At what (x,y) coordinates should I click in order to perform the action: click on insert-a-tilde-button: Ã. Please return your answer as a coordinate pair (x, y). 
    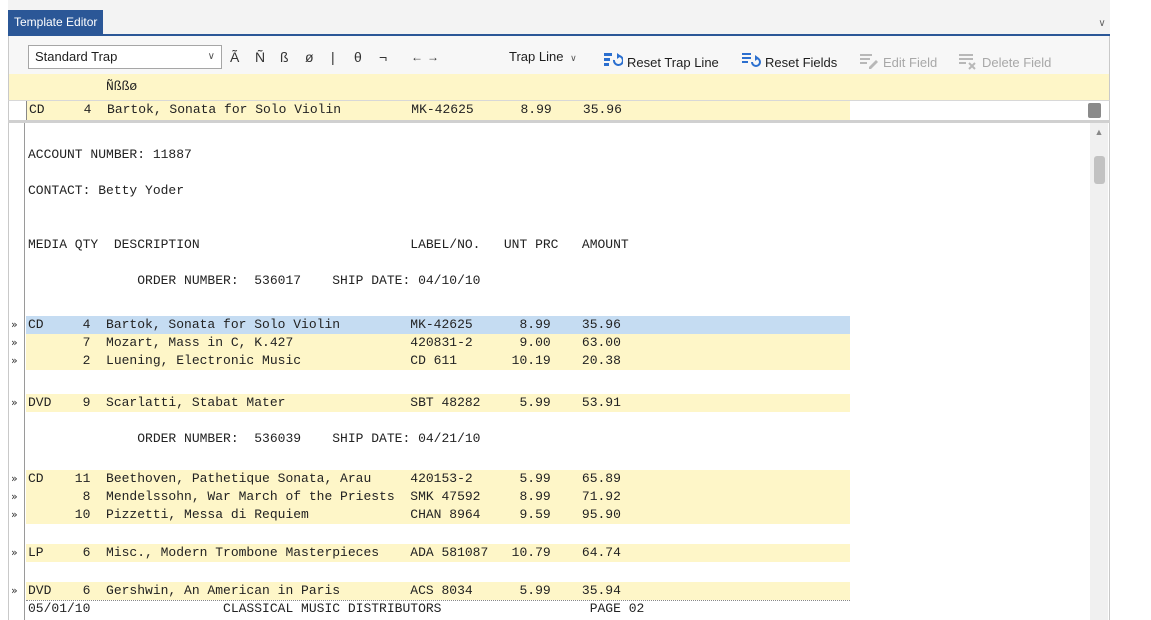
    Looking at the image, I should click on (234, 57).